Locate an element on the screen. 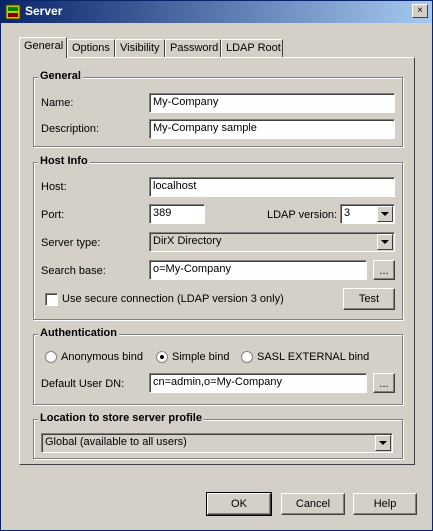 The width and height of the screenshot is (433, 531). test-button: Test is located at coordinates (369, 299).